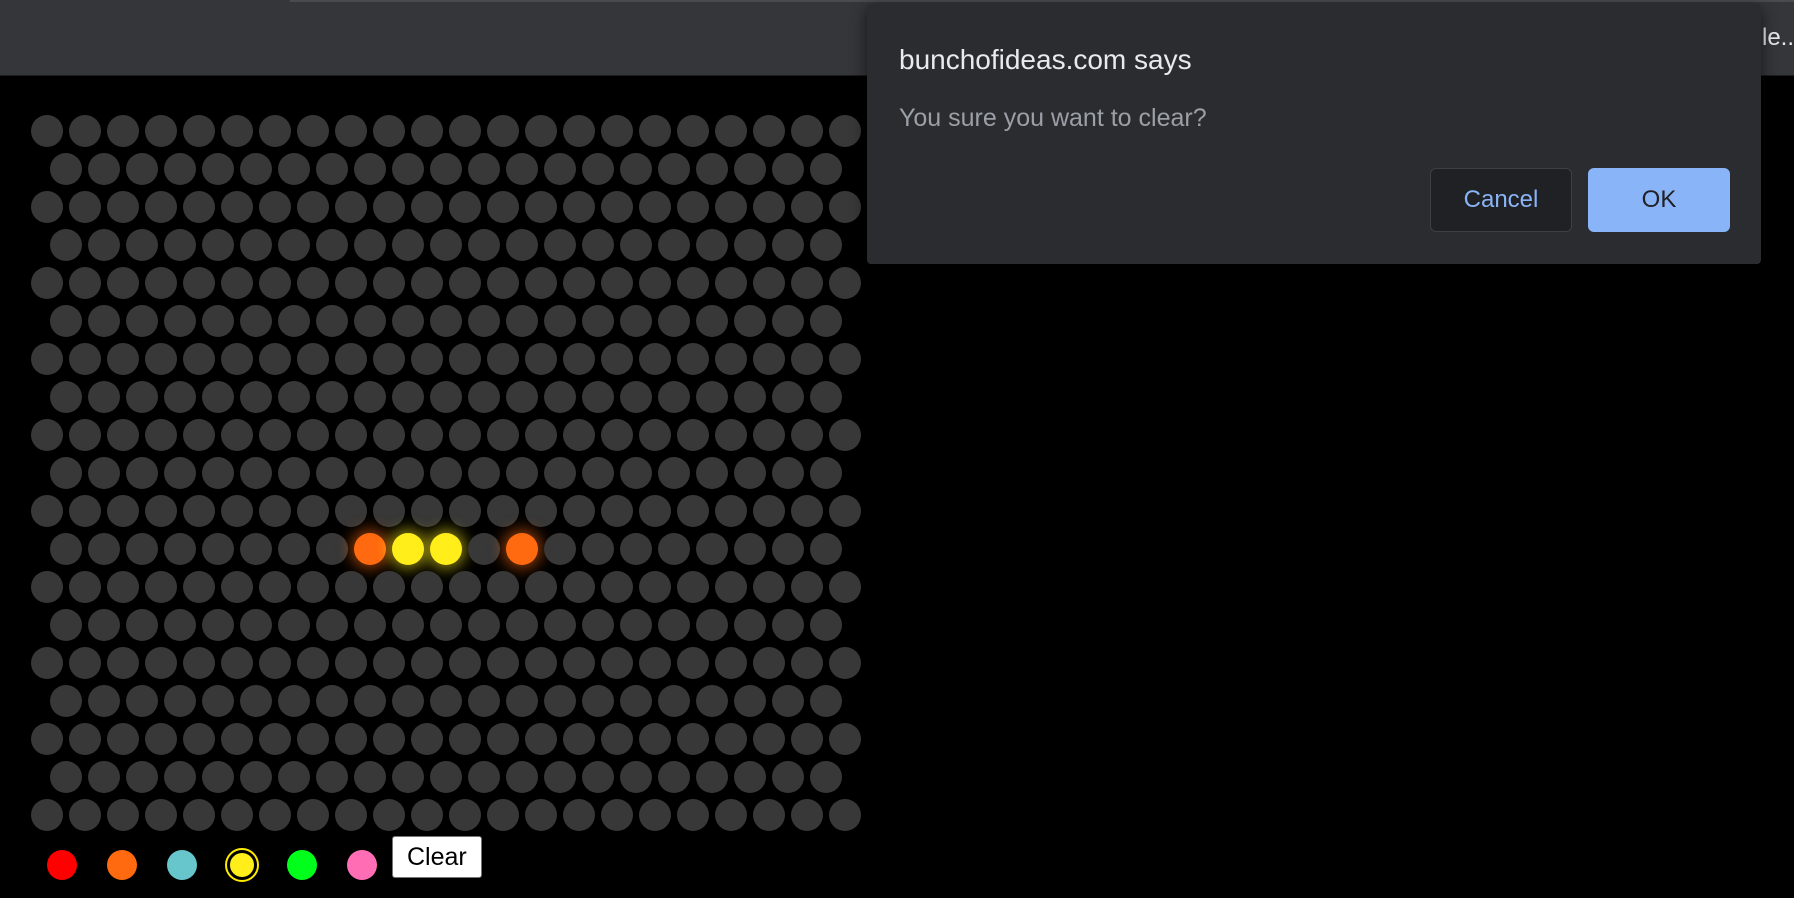 The width and height of the screenshot is (1794, 898). What do you see at coordinates (302, 865) in the screenshot?
I see `color-swatch-green` at bounding box center [302, 865].